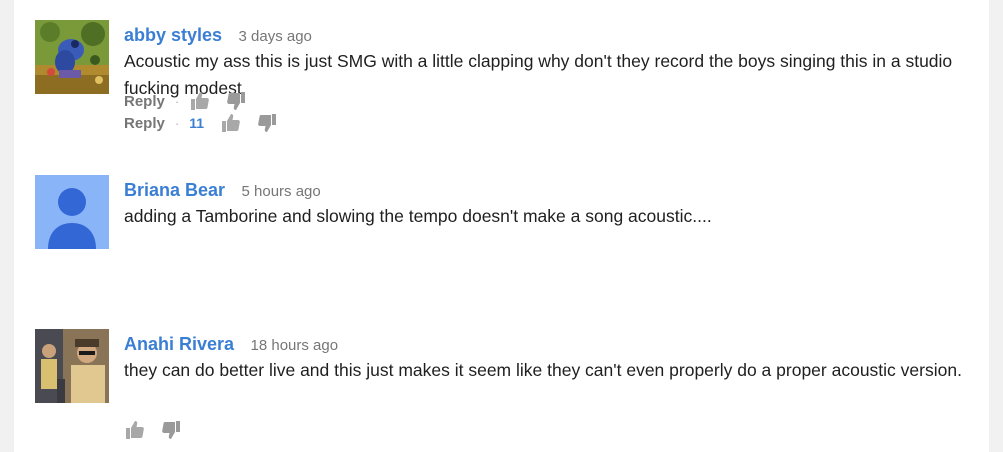 The image size is (1003, 452). Describe the element at coordinates (275, 36) in the screenshot. I see `comment-timestamp: 3 days ago` at that location.